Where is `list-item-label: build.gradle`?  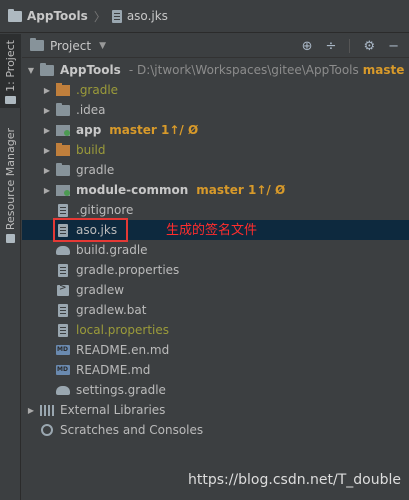
list-item-label: build.gradle is located at coordinates (112, 250).